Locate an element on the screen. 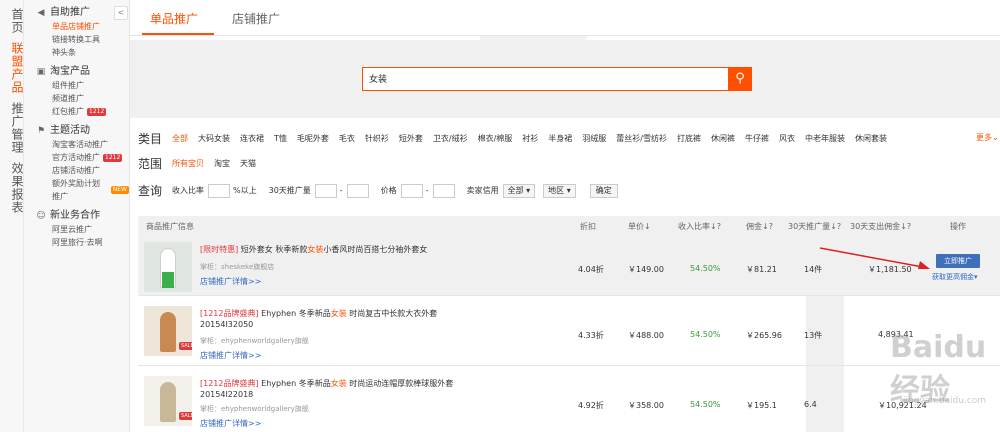  sidebar-item-alitrip: 阿里旅行·去啊 is located at coordinates (82, 242).